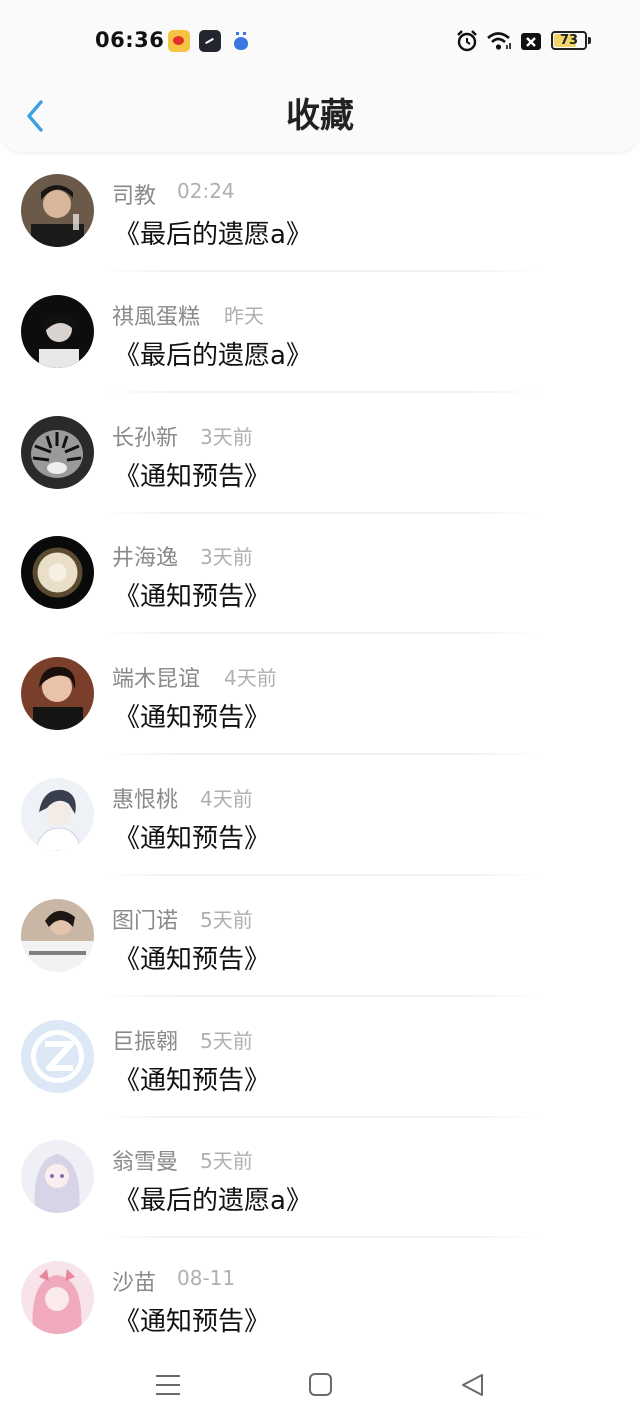 This screenshot has width=640, height=1422. Describe the element at coordinates (168, 1385) in the screenshot. I see `menu-icon` at that location.